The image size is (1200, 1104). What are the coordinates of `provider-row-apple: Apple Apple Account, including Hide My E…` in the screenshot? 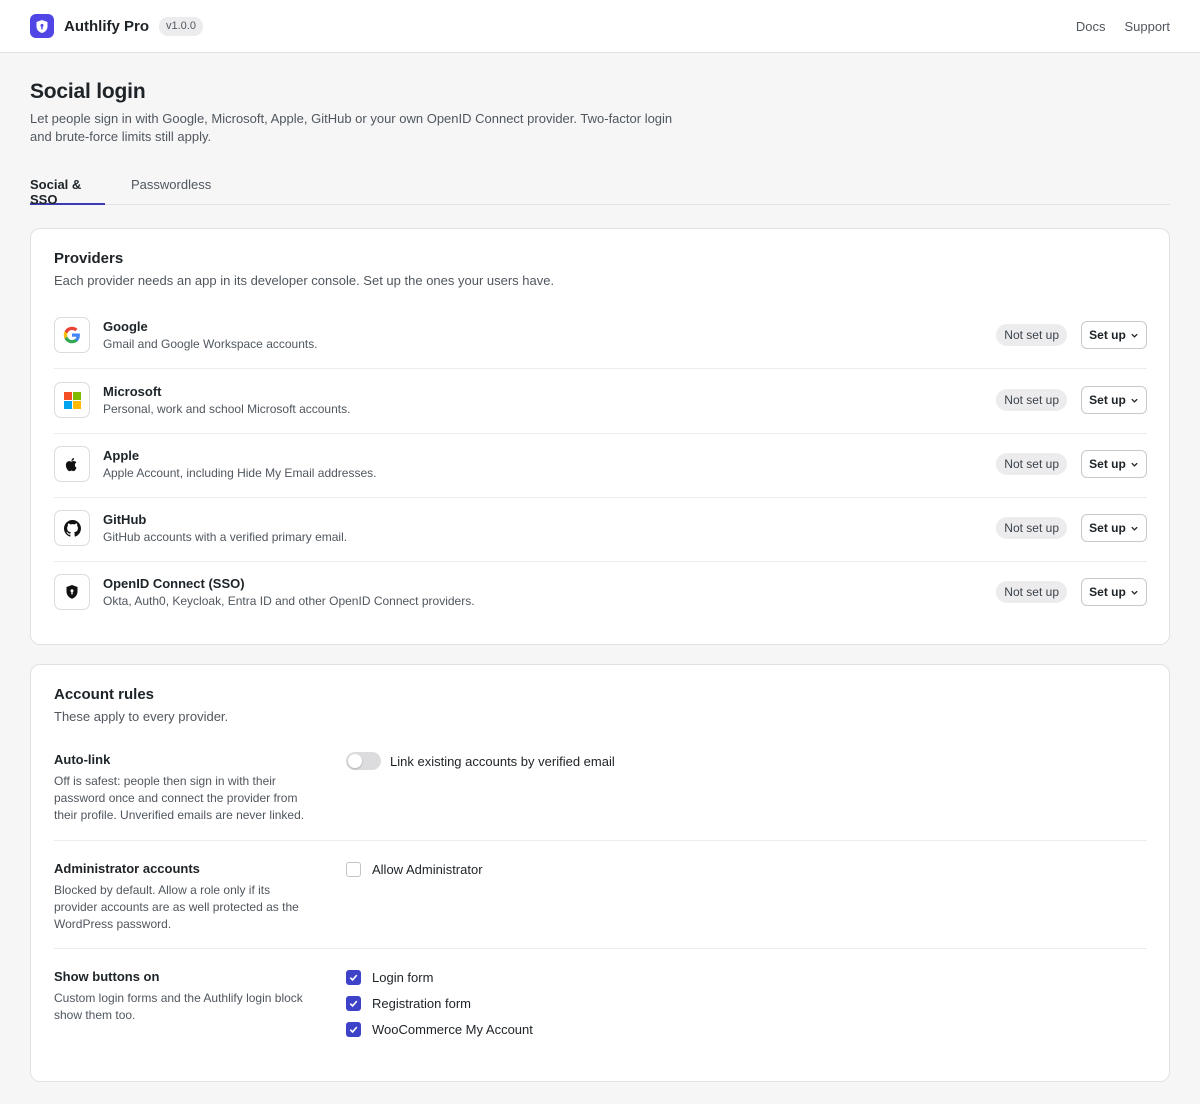 It's located at (600, 466).